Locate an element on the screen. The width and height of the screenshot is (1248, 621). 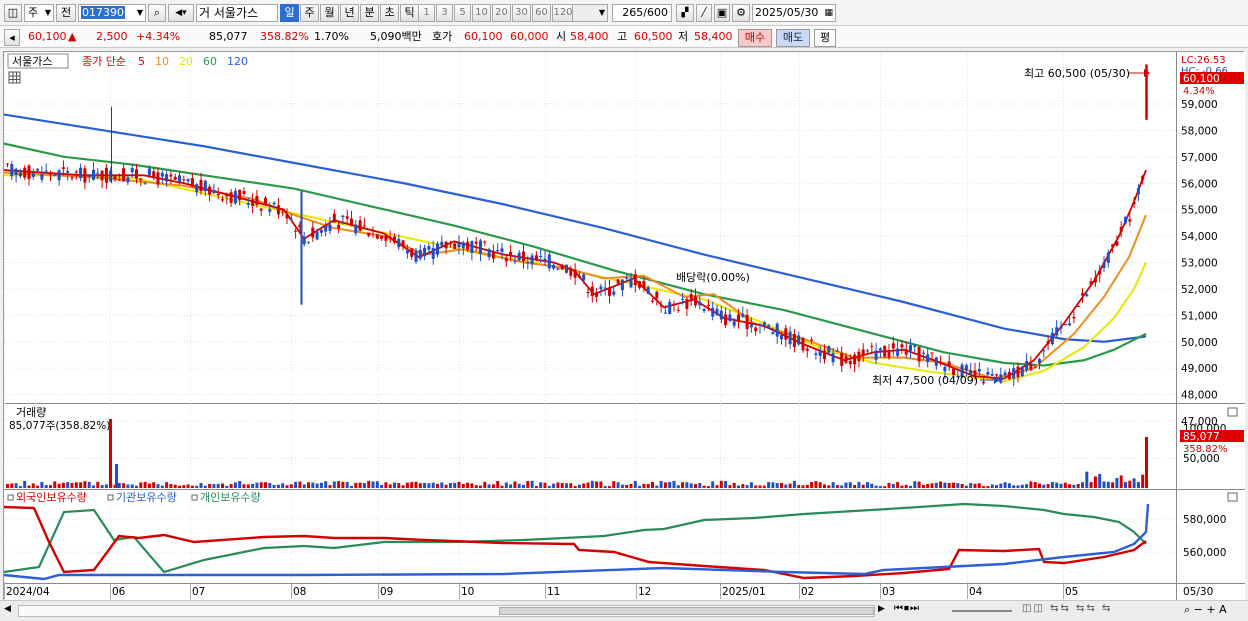
scroll-right-icon: ▶ is located at coordinates (884, 611).